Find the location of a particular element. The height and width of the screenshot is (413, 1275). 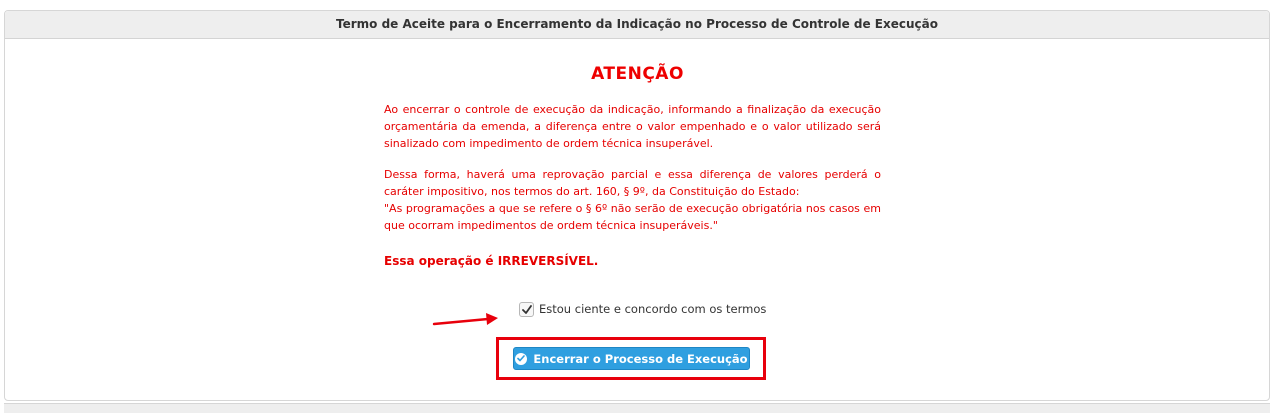

agreement-checkbox is located at coordinates (526, 309).